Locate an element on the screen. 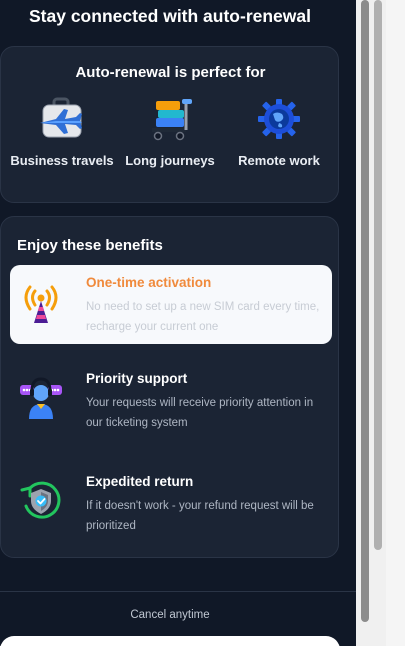 This screenshot has height=646, width=405. benefit-title: Priority support is located at coordinates (137, 378).